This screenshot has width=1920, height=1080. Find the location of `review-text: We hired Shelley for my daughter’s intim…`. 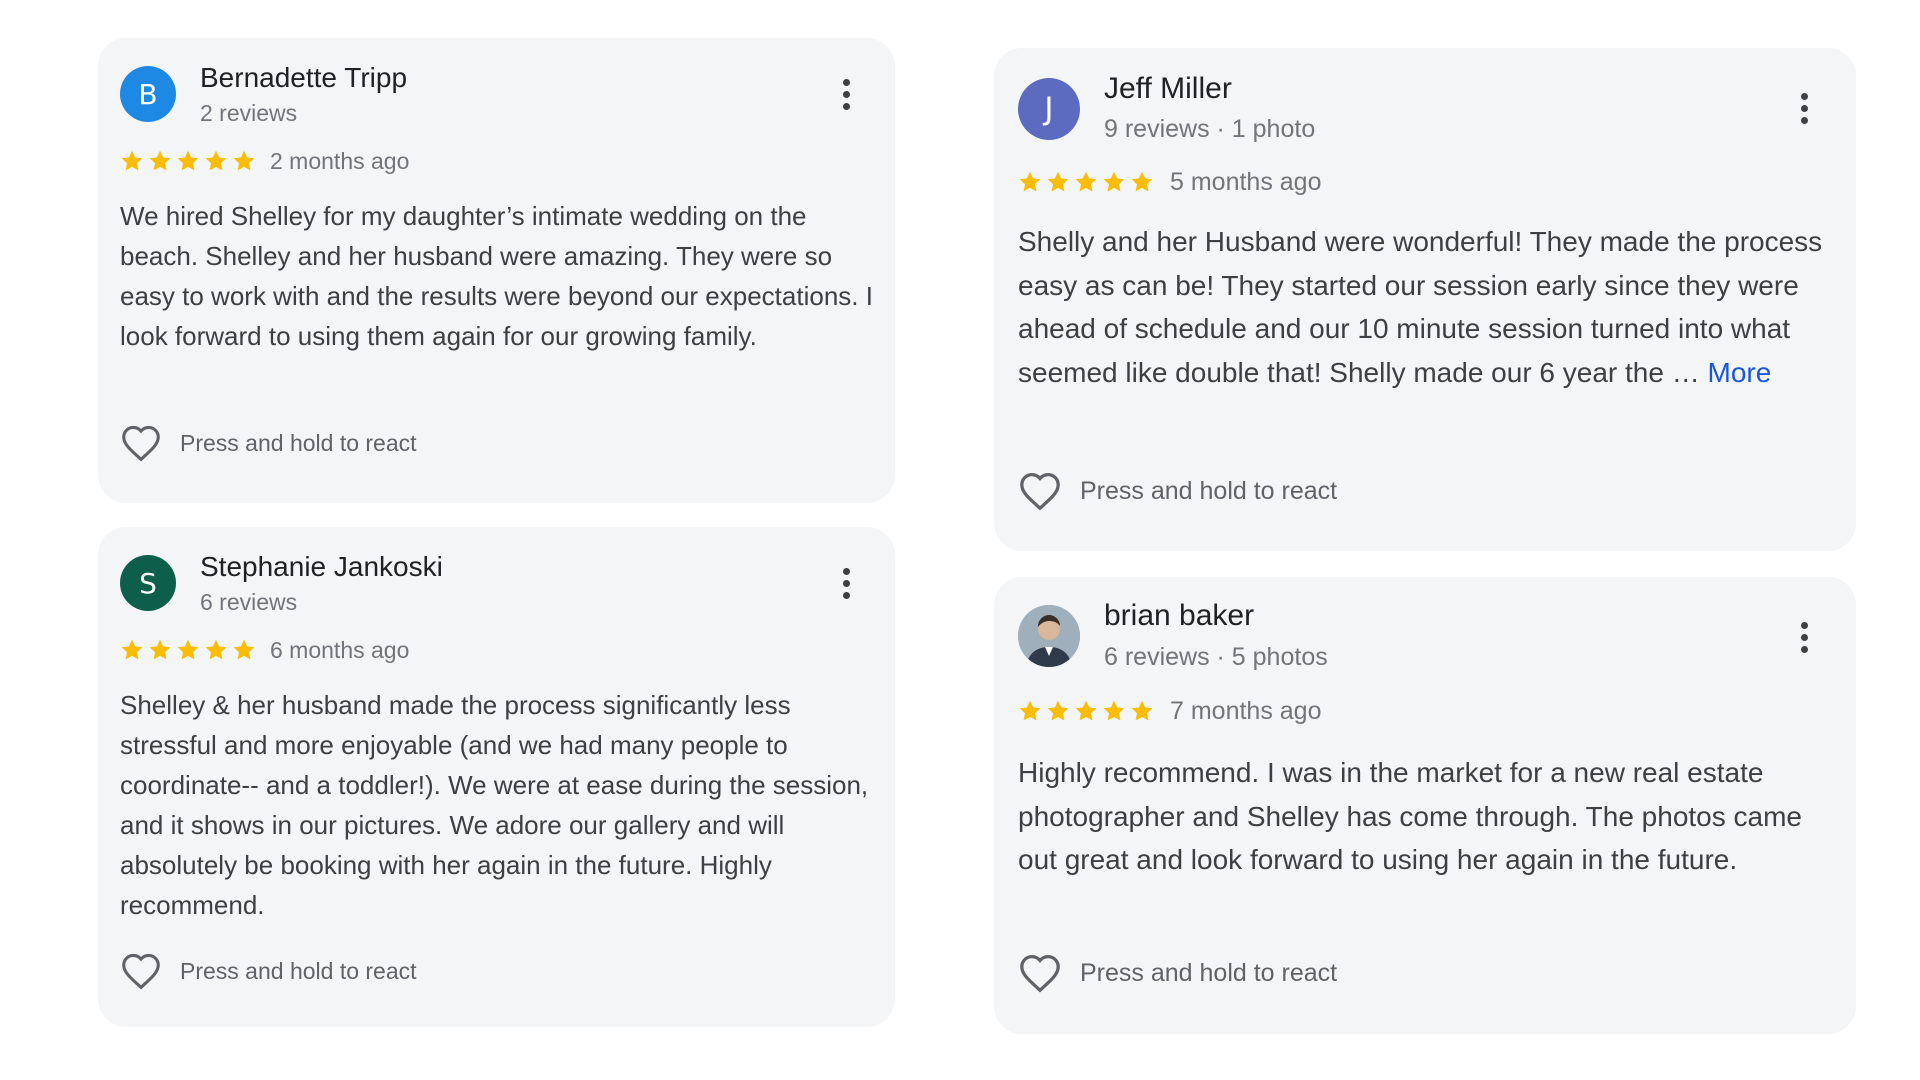

review-text: We hired Shelley for my daughter’s intim… is located at coordinates (496, 276).